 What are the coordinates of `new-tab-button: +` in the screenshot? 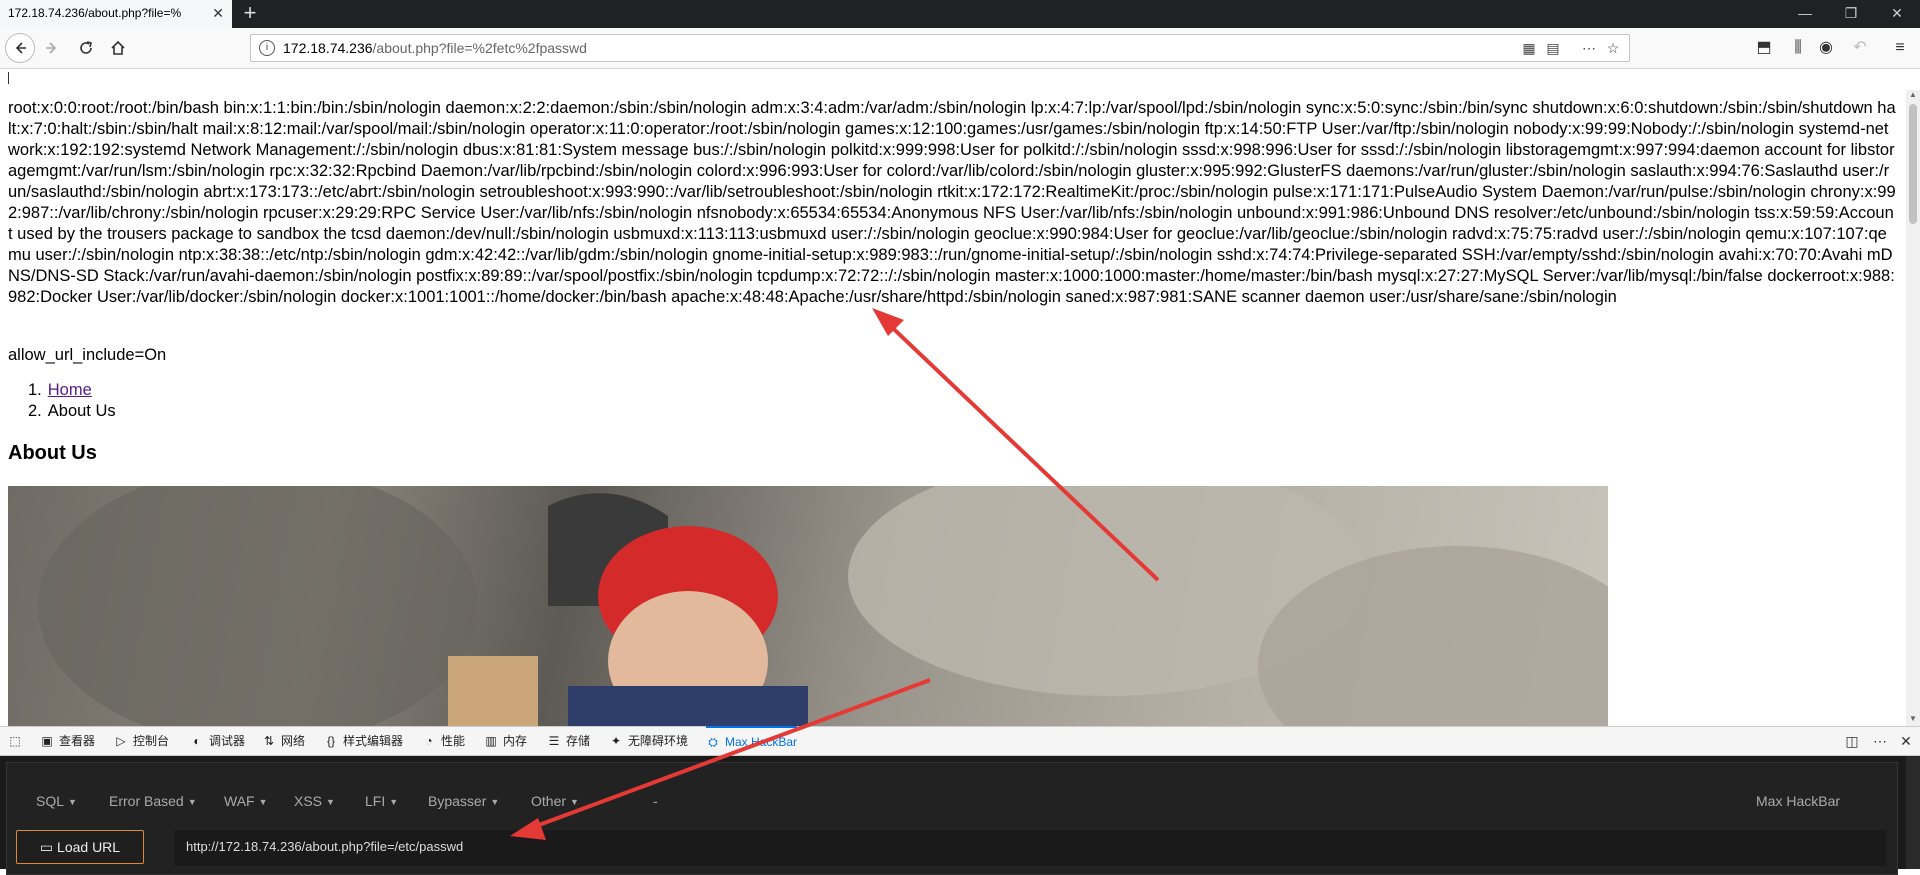 It's located at (250, 14).